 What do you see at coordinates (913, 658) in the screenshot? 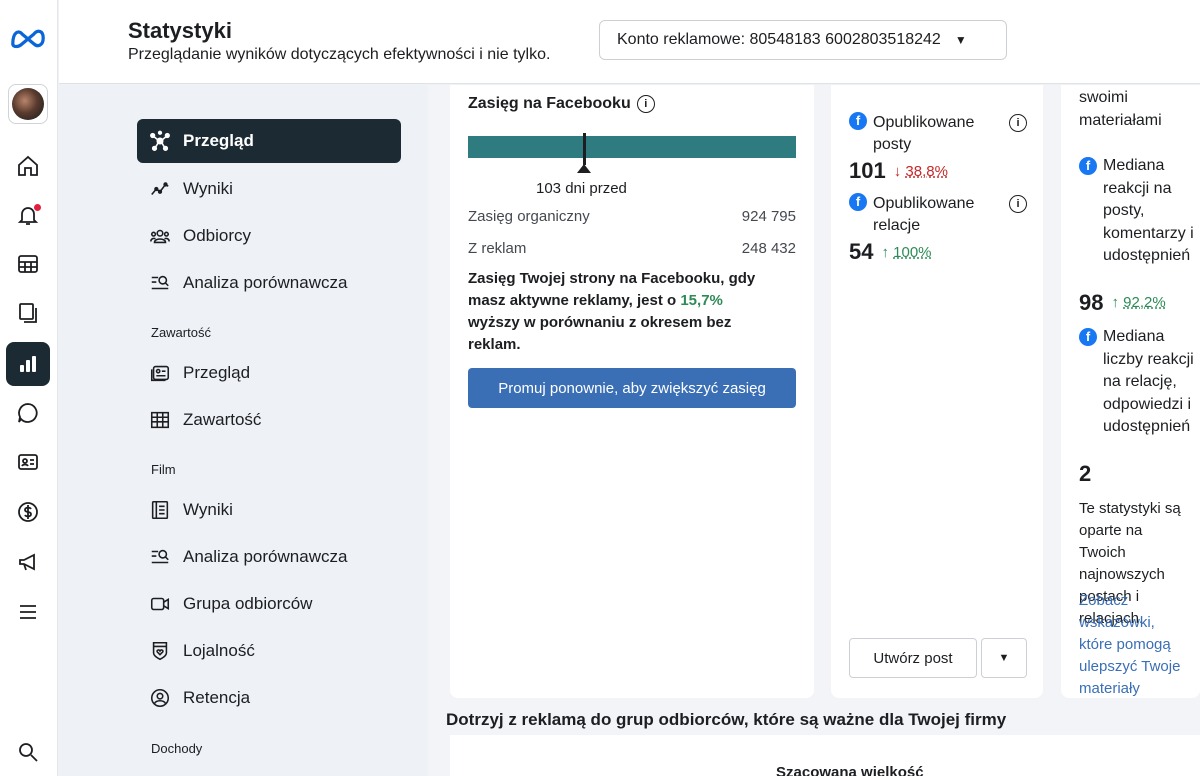
I see `create-post-button: Utwórz post` at bounding box center [913, 658].